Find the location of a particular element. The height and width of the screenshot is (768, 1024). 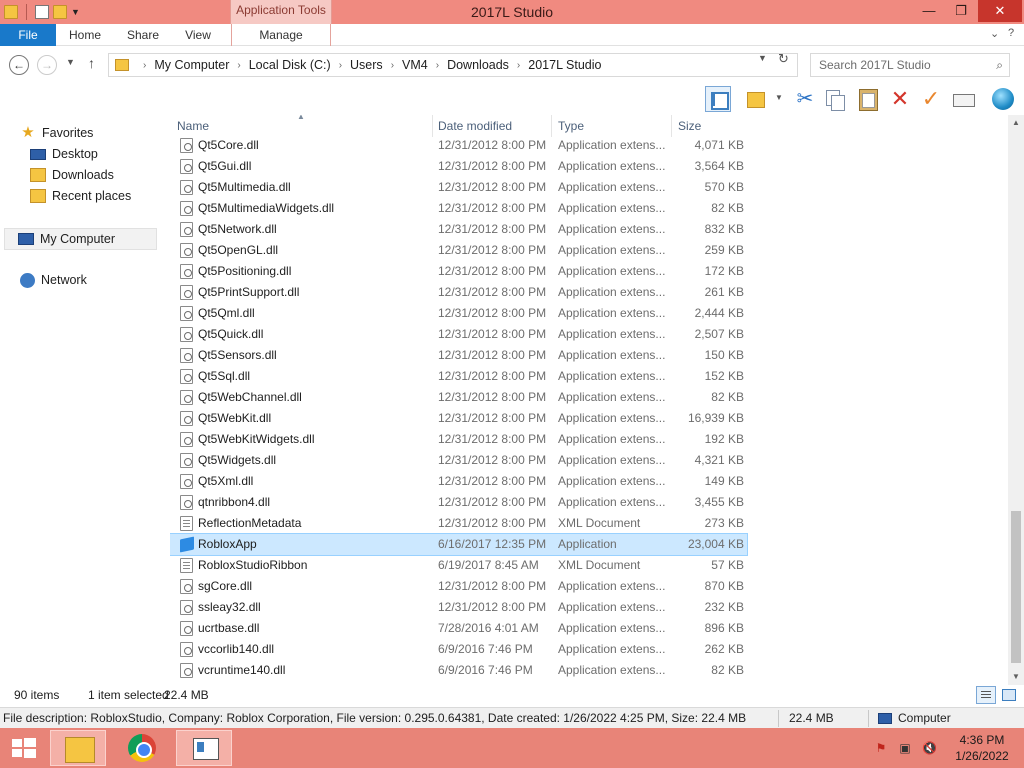

restore-button: ❐ is located at coordinates (961, 11).